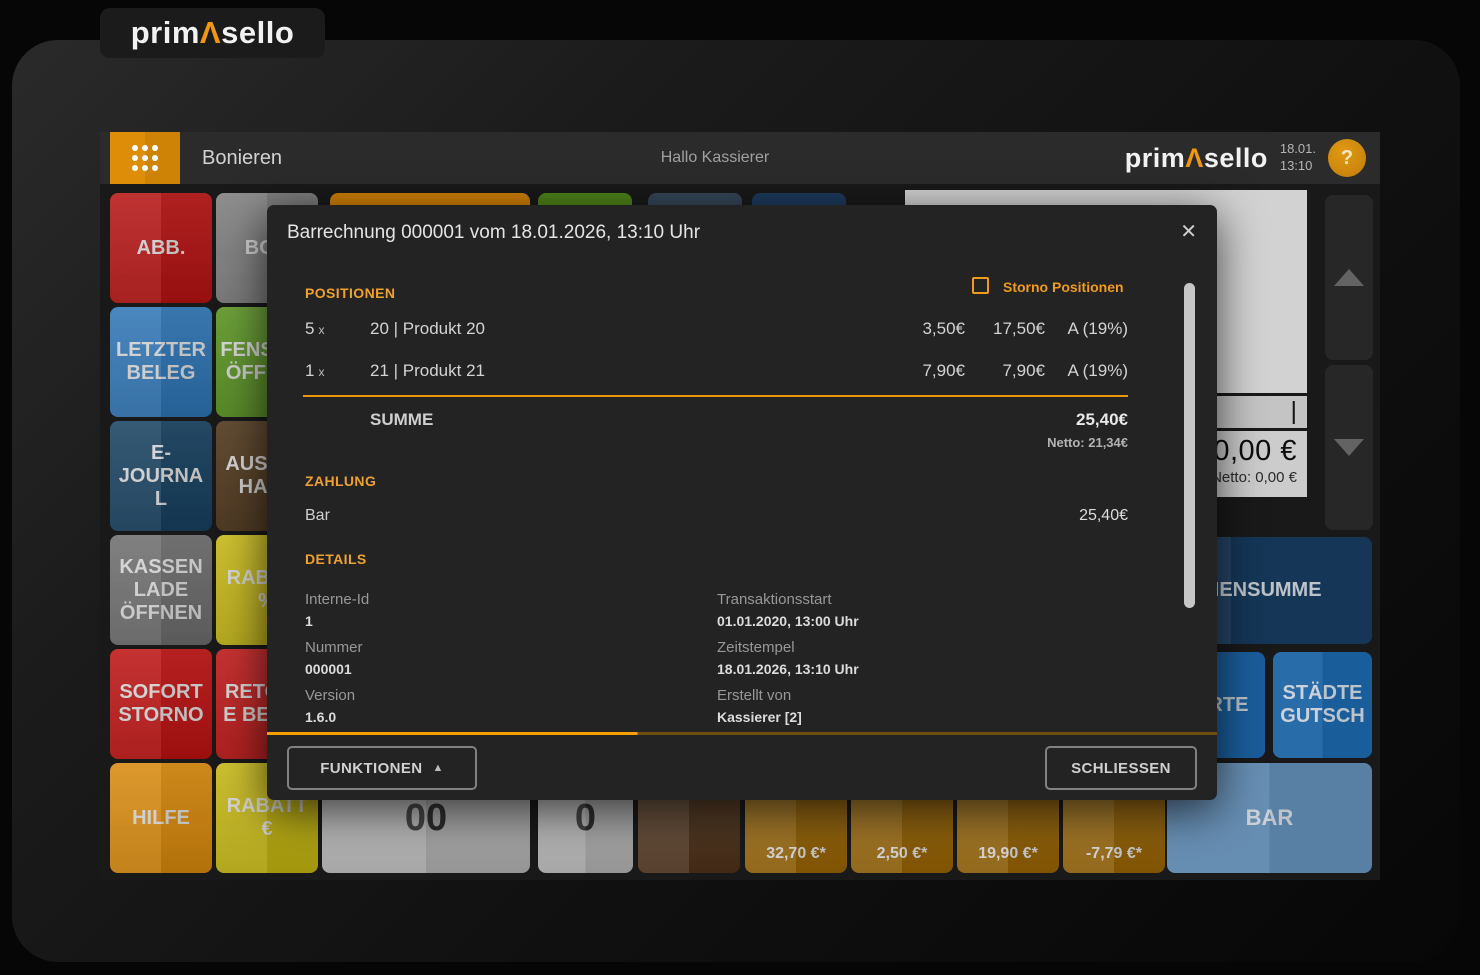 This screenshot has height=975, width=1480. What do you see at coordinates (943, 370) in the screenshot?
I see `position-unit-price: 7,90€` at bounding box center [943, 370].